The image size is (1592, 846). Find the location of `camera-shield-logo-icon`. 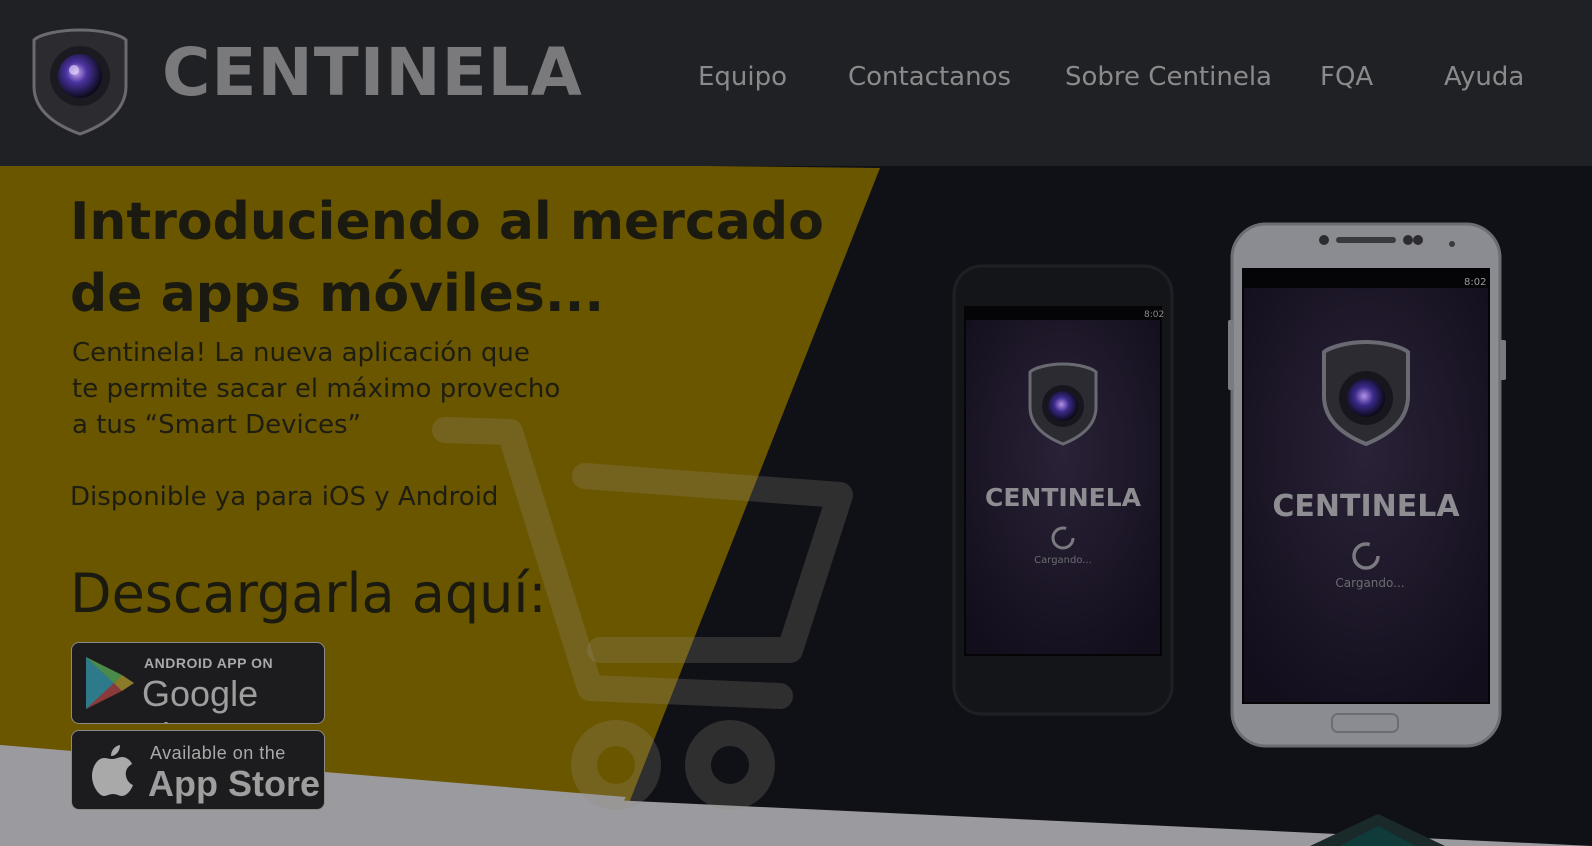

camera-shield-logo-icon is located at coordinates (80, 82).